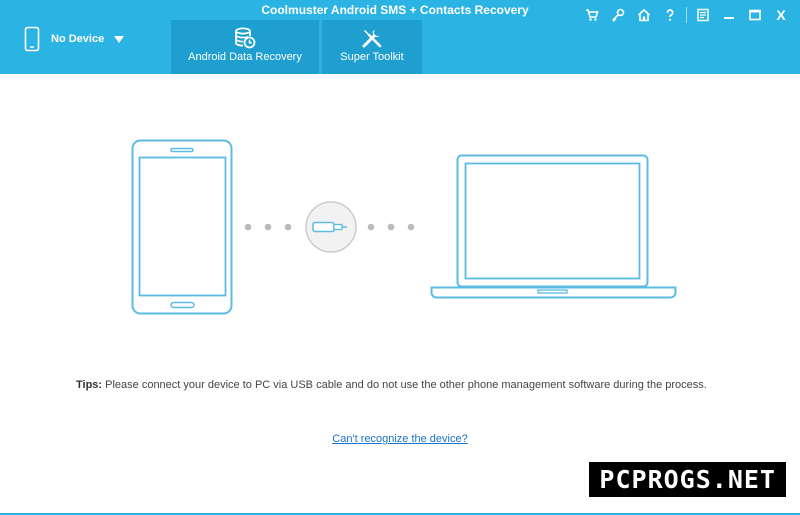 The height and width of the screenshot is (515, 800). Describe the element at coordinates (182, 227) in the screenshot. I see `phone-illustration` at that location.